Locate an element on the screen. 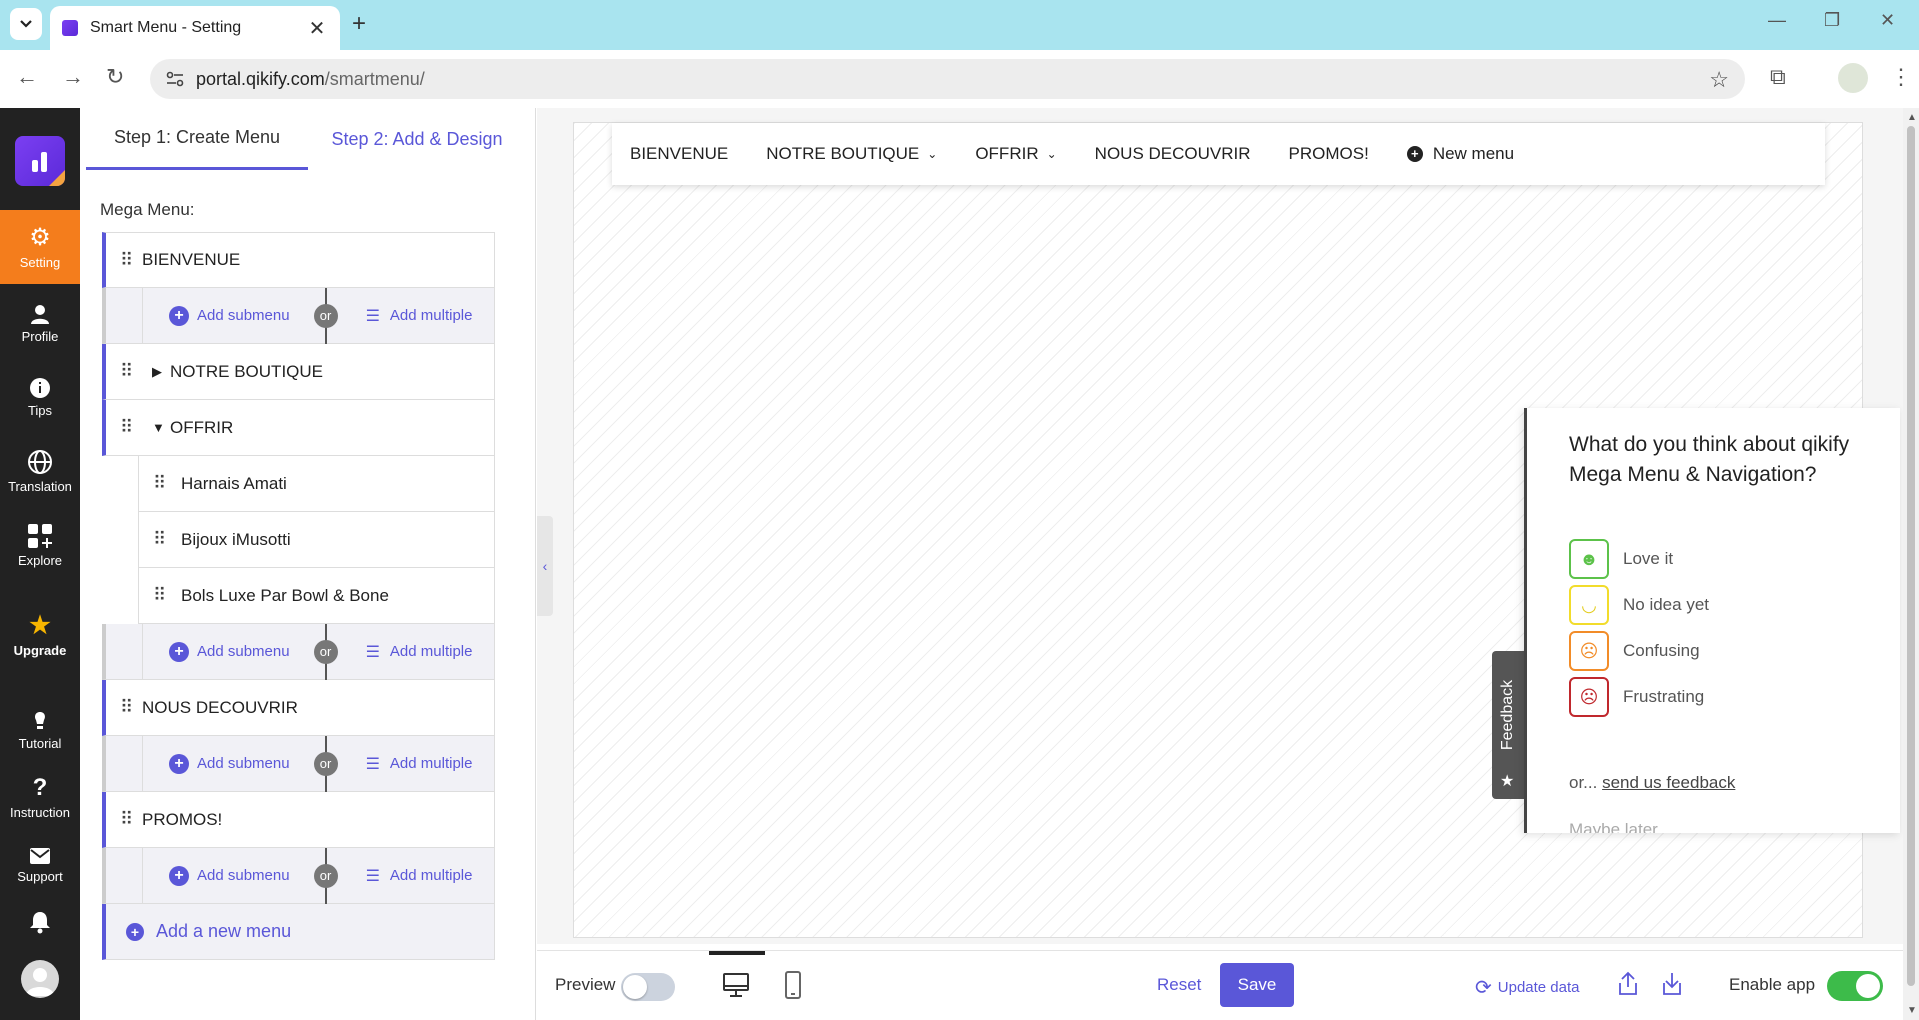 This screenshot has width=1919, height=1020. minimize-icon: — is located at coordinates (1777, 20).